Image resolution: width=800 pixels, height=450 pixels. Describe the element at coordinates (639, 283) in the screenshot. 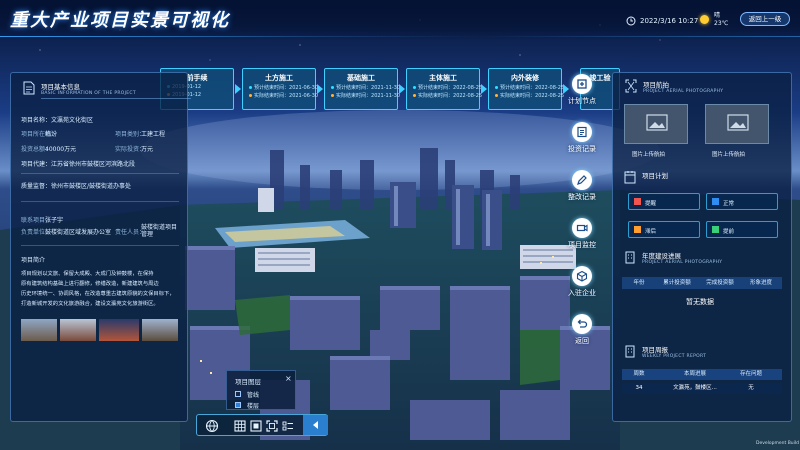

I see `annual-tab-year: 年份` at that location.